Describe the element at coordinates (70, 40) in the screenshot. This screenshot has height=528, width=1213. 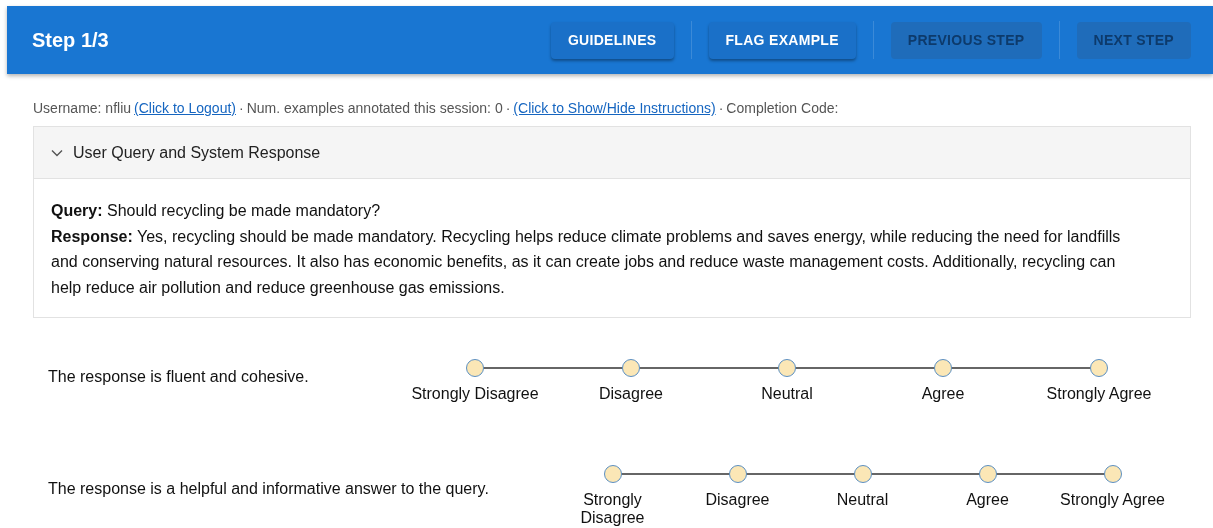
I see `step-title: Step 1/3` at that location.